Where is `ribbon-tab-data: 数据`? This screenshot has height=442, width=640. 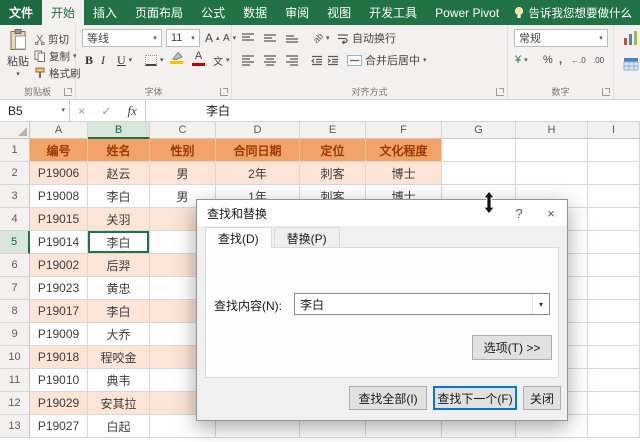 ribbon-tab-data: 数据 is located at coordinates (255, 12).